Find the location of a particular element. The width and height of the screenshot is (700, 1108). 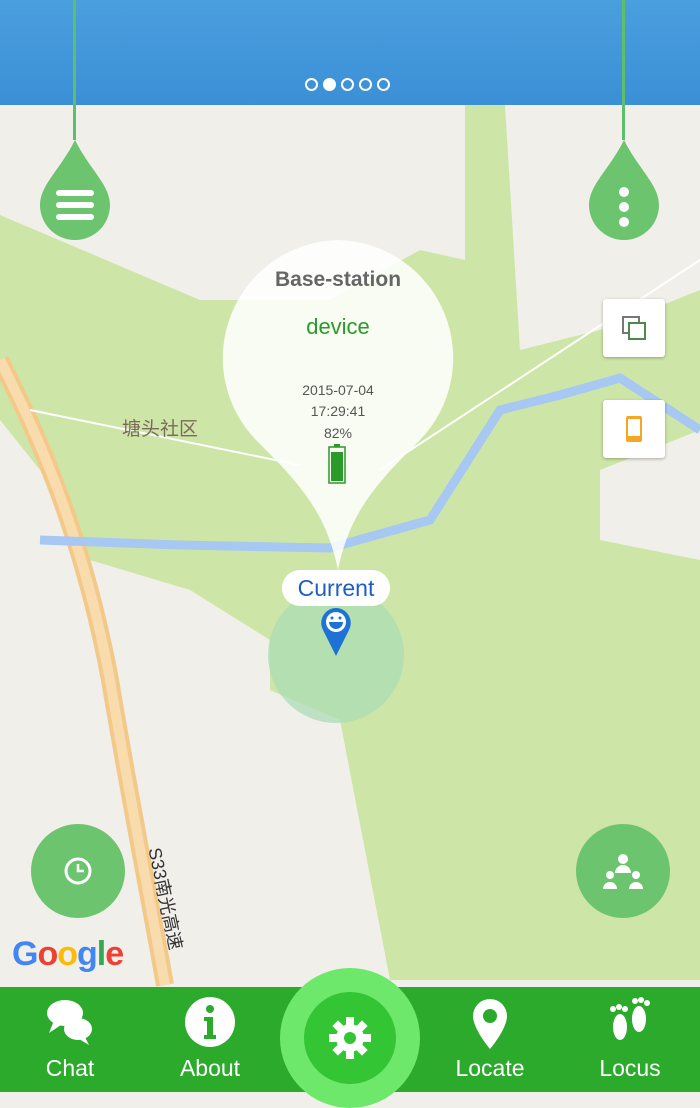

banner-carousel is located at coordinates (350, 52).